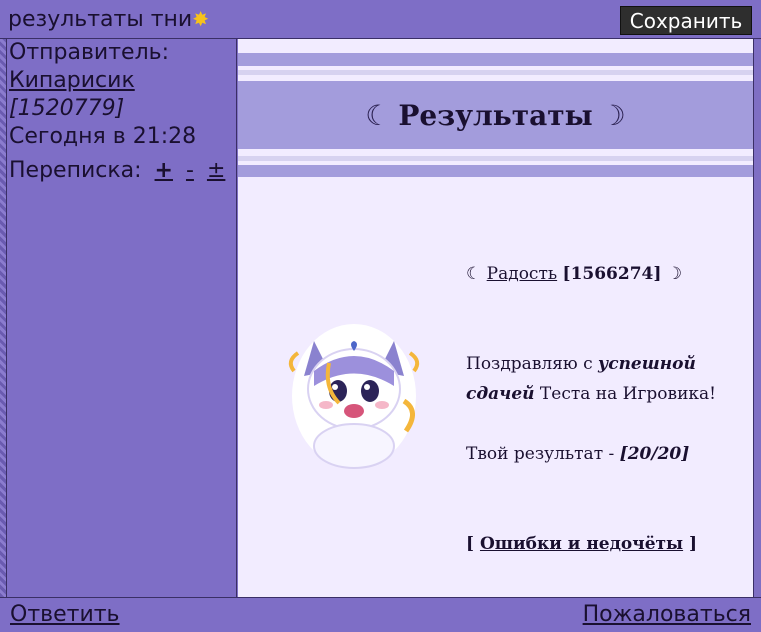  Describe the element at coordinates (75, 170) in the screenshot. I see `conversation-label: Переписка:` at that location.